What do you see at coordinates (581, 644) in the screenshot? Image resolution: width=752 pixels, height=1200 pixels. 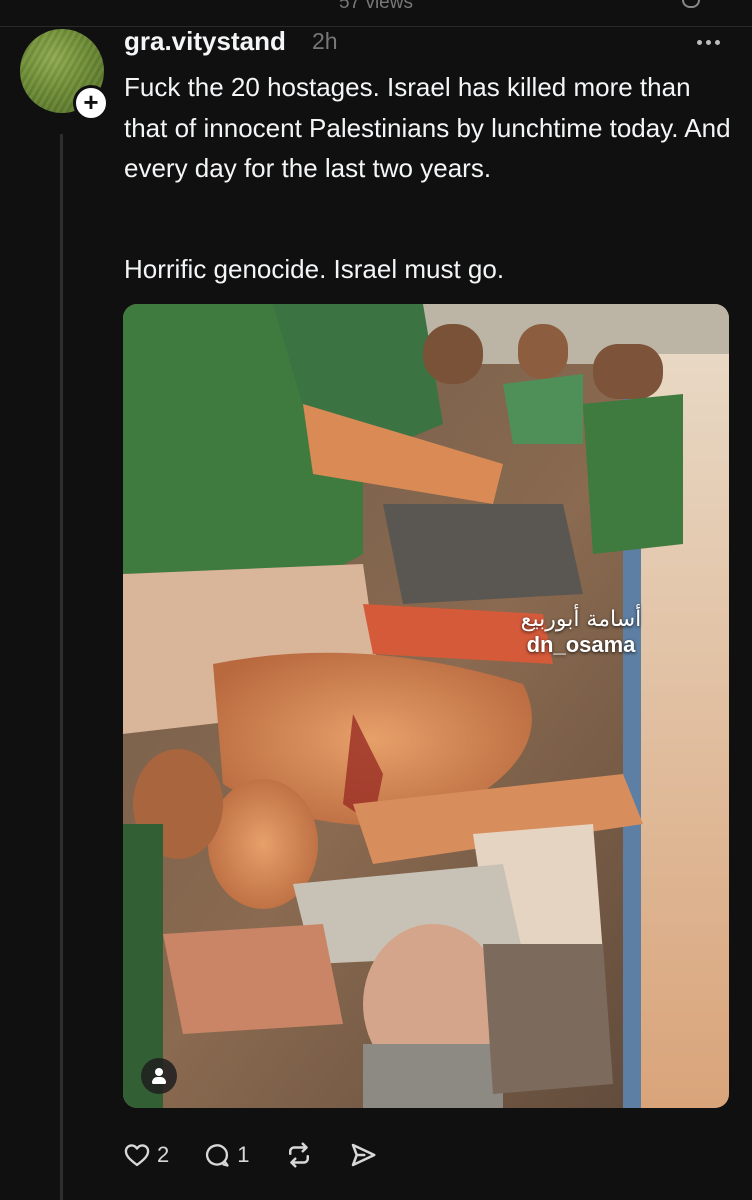 I see `watermark-handle: dn_osama` at bounding box center [581, 644].